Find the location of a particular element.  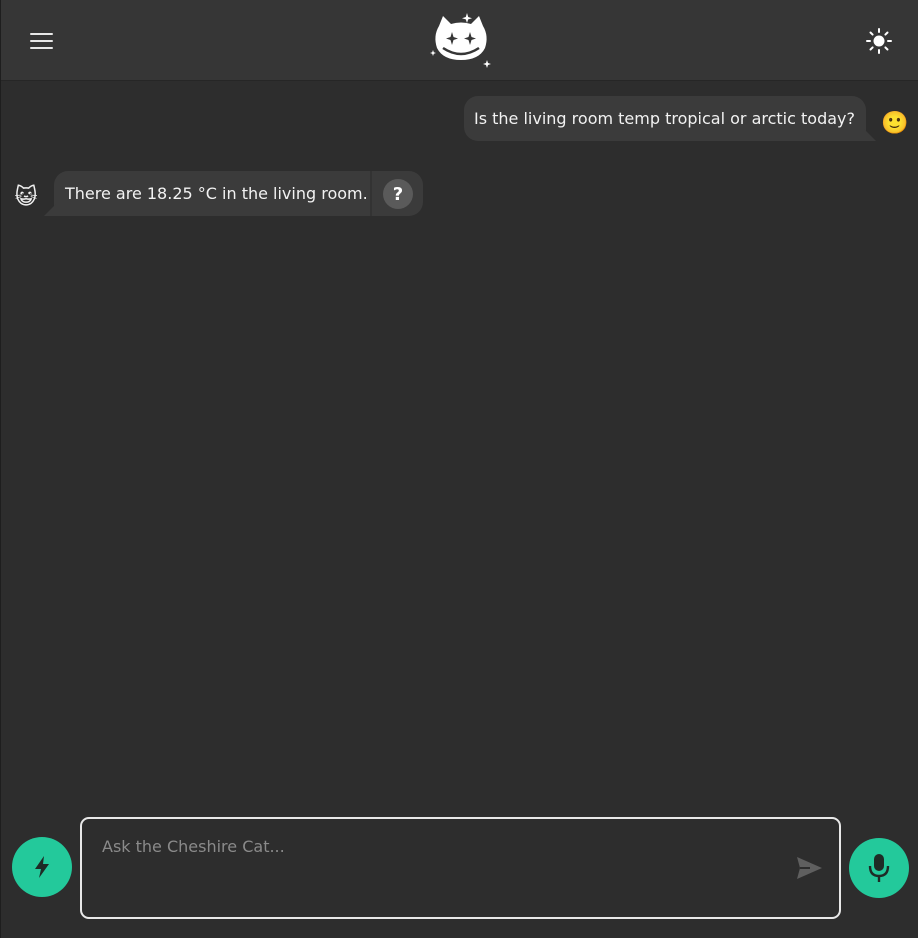

top-navbar is located at coordinates (459, 40).